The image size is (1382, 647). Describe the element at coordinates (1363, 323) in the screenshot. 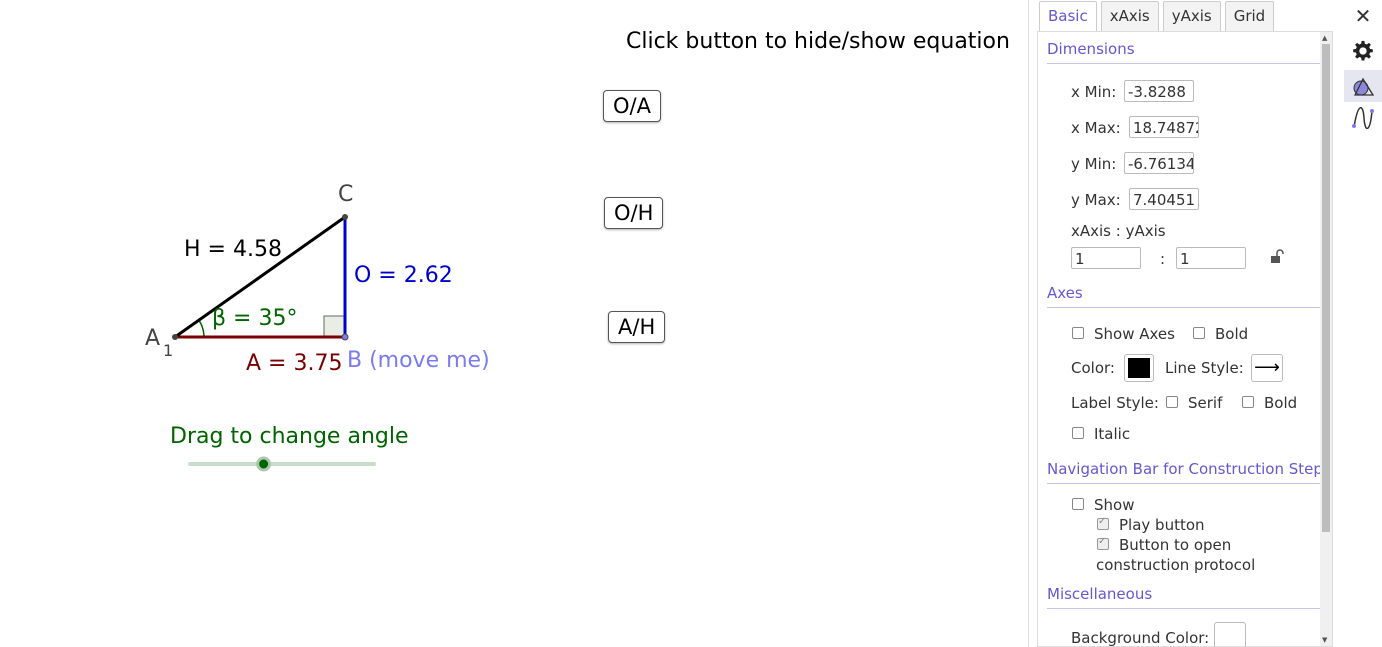

I see `side-toolbar: ✕` at that location.